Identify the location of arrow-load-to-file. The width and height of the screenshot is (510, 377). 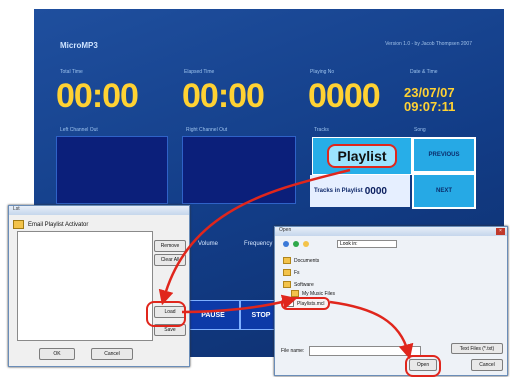
(239, 304).